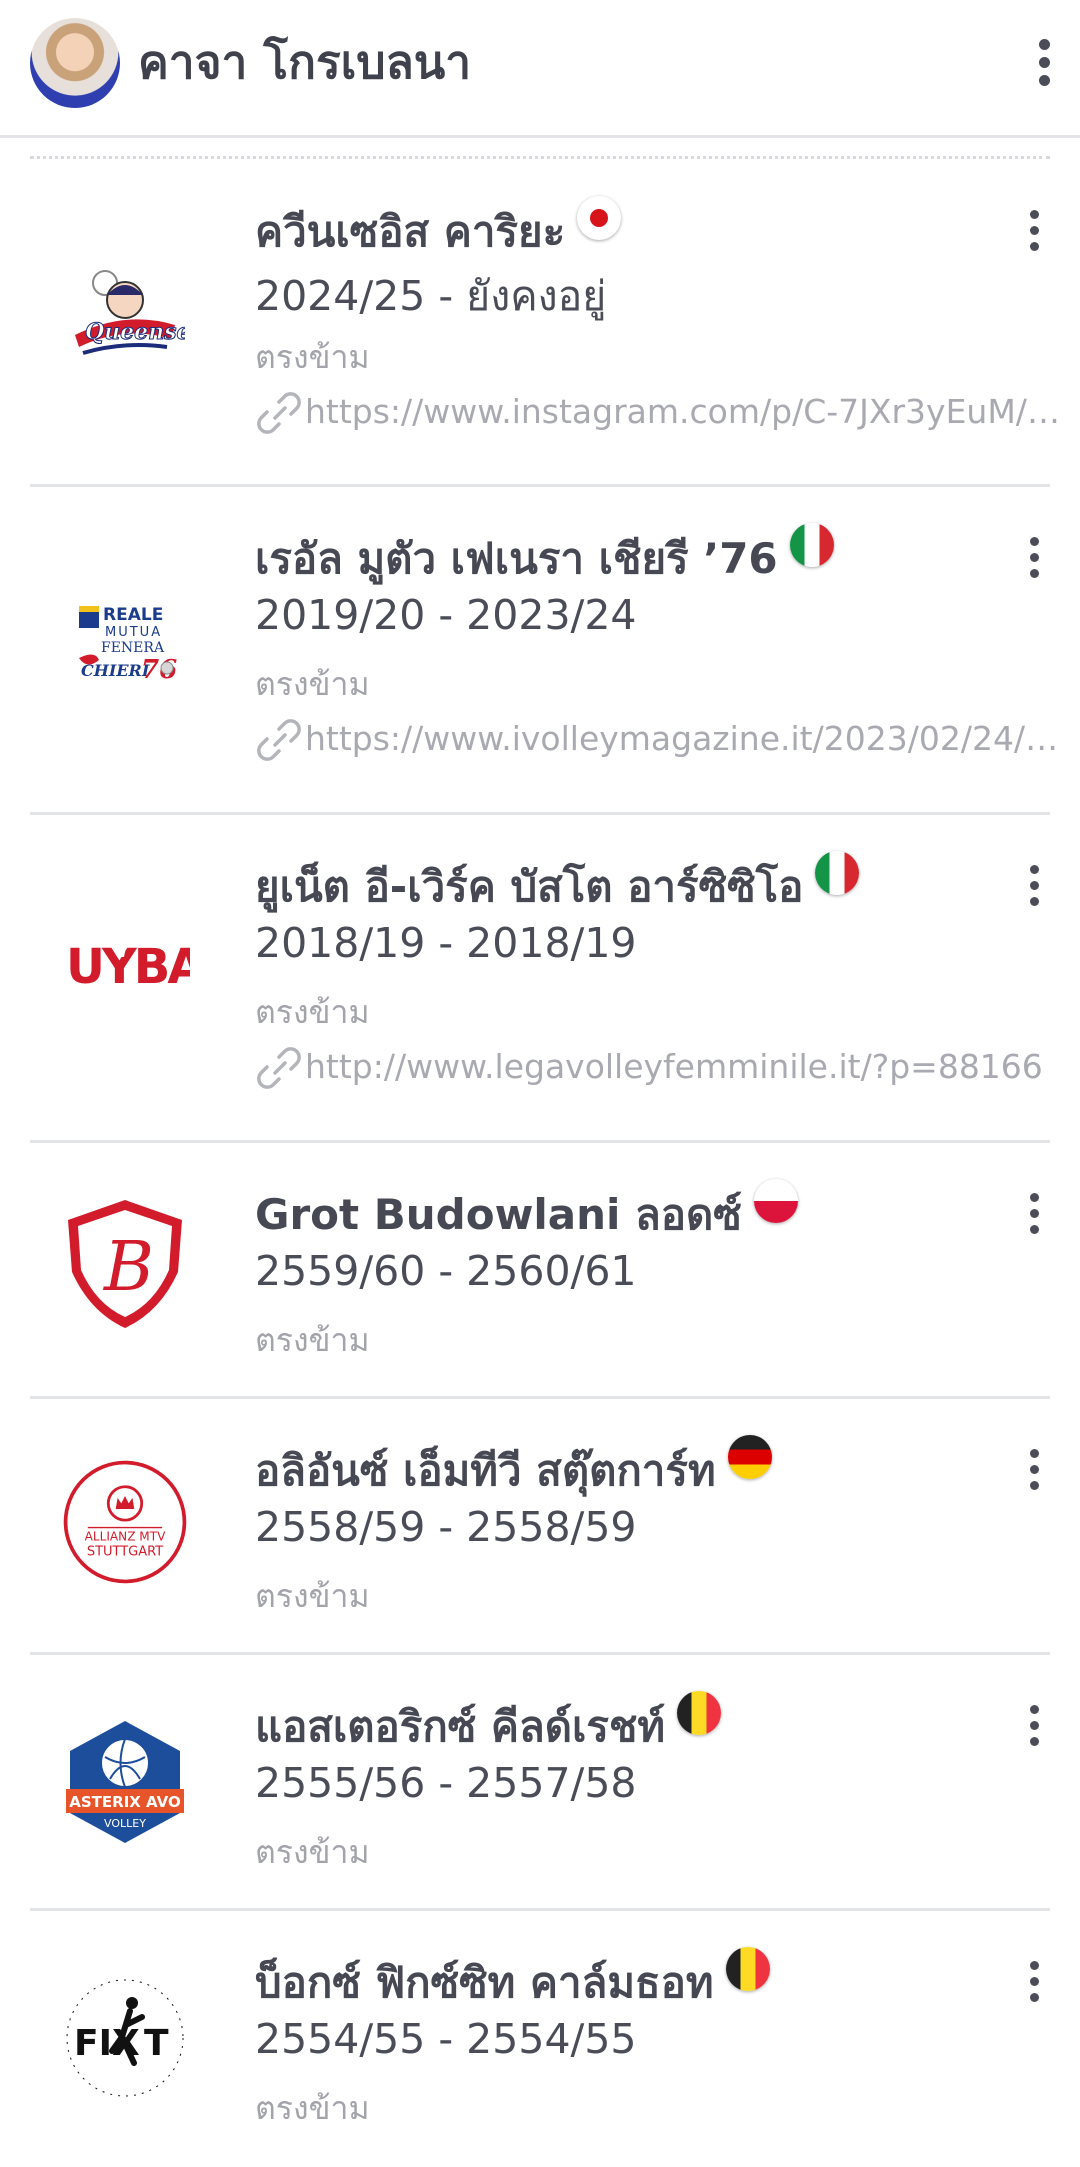  What do you see at coordinates (125, 1802) in the screenshot?
I see `svg-text: ASTERIX AVO` at bounding box center [125, 1802].